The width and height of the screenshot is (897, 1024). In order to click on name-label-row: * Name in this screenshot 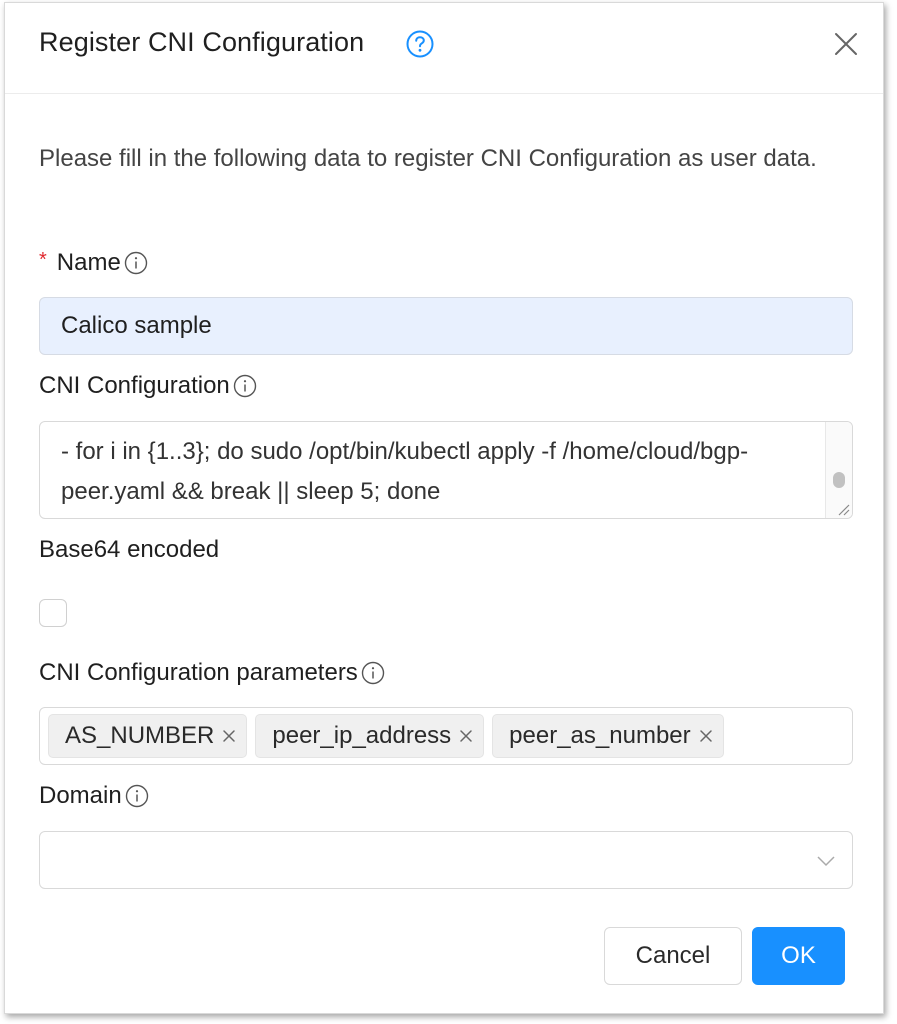, I will do `click(93, 263)`.